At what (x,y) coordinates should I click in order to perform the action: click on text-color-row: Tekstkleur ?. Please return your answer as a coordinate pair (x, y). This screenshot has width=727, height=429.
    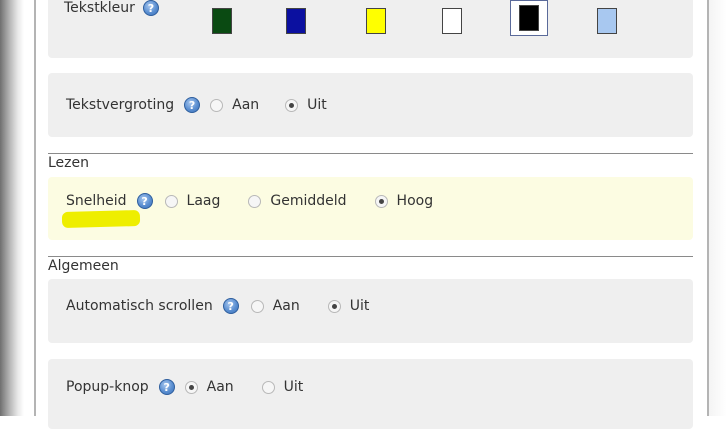
    Looking at the image, I should click on (111, 8).